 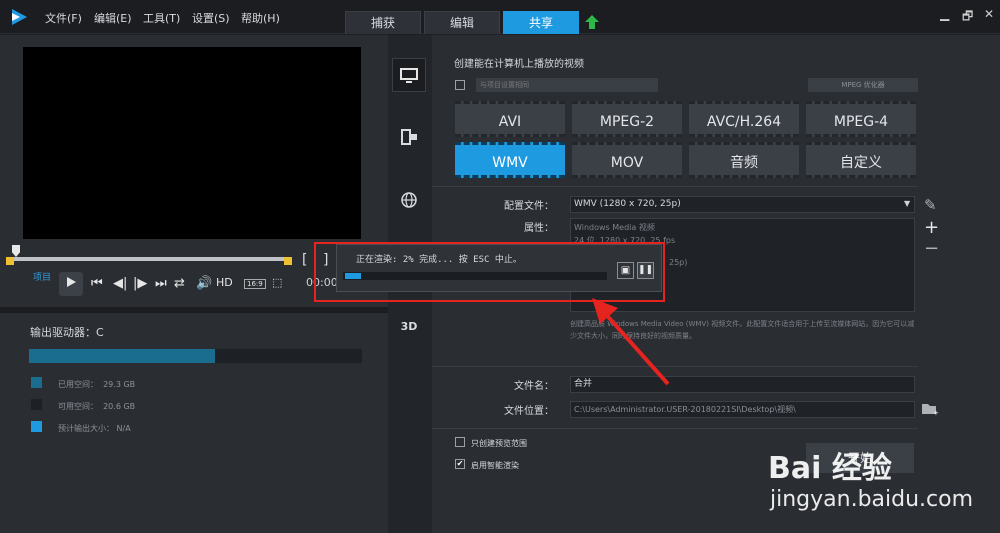 What do you see at coordinates (592, 22) in the screenshot?
I see `upload-arrow-icon` at bounding box center [592, 22].